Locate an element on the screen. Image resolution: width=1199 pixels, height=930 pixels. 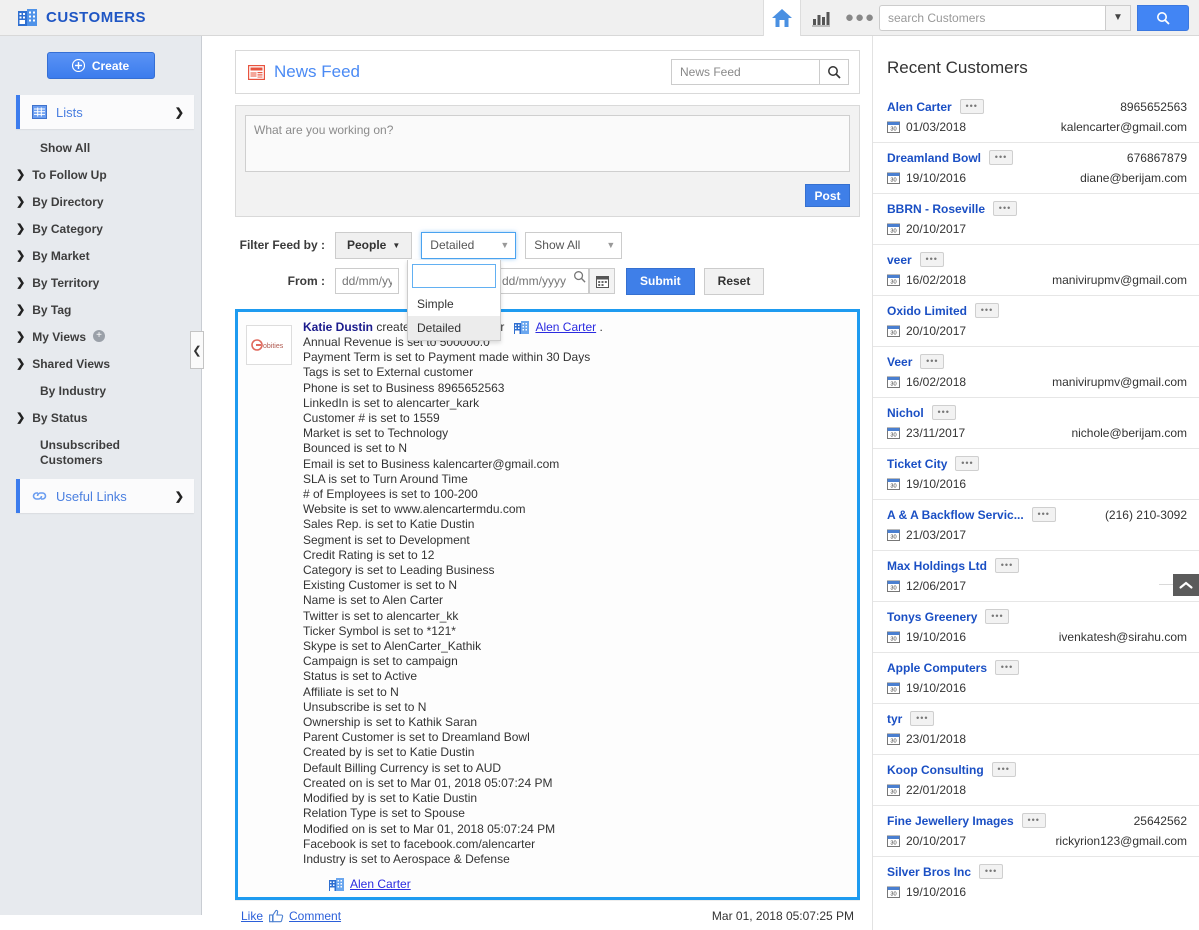
list-item: Nichol ••• 30 23/11/2017 nichole@berijam.com is located at coordinates (1036, 422).